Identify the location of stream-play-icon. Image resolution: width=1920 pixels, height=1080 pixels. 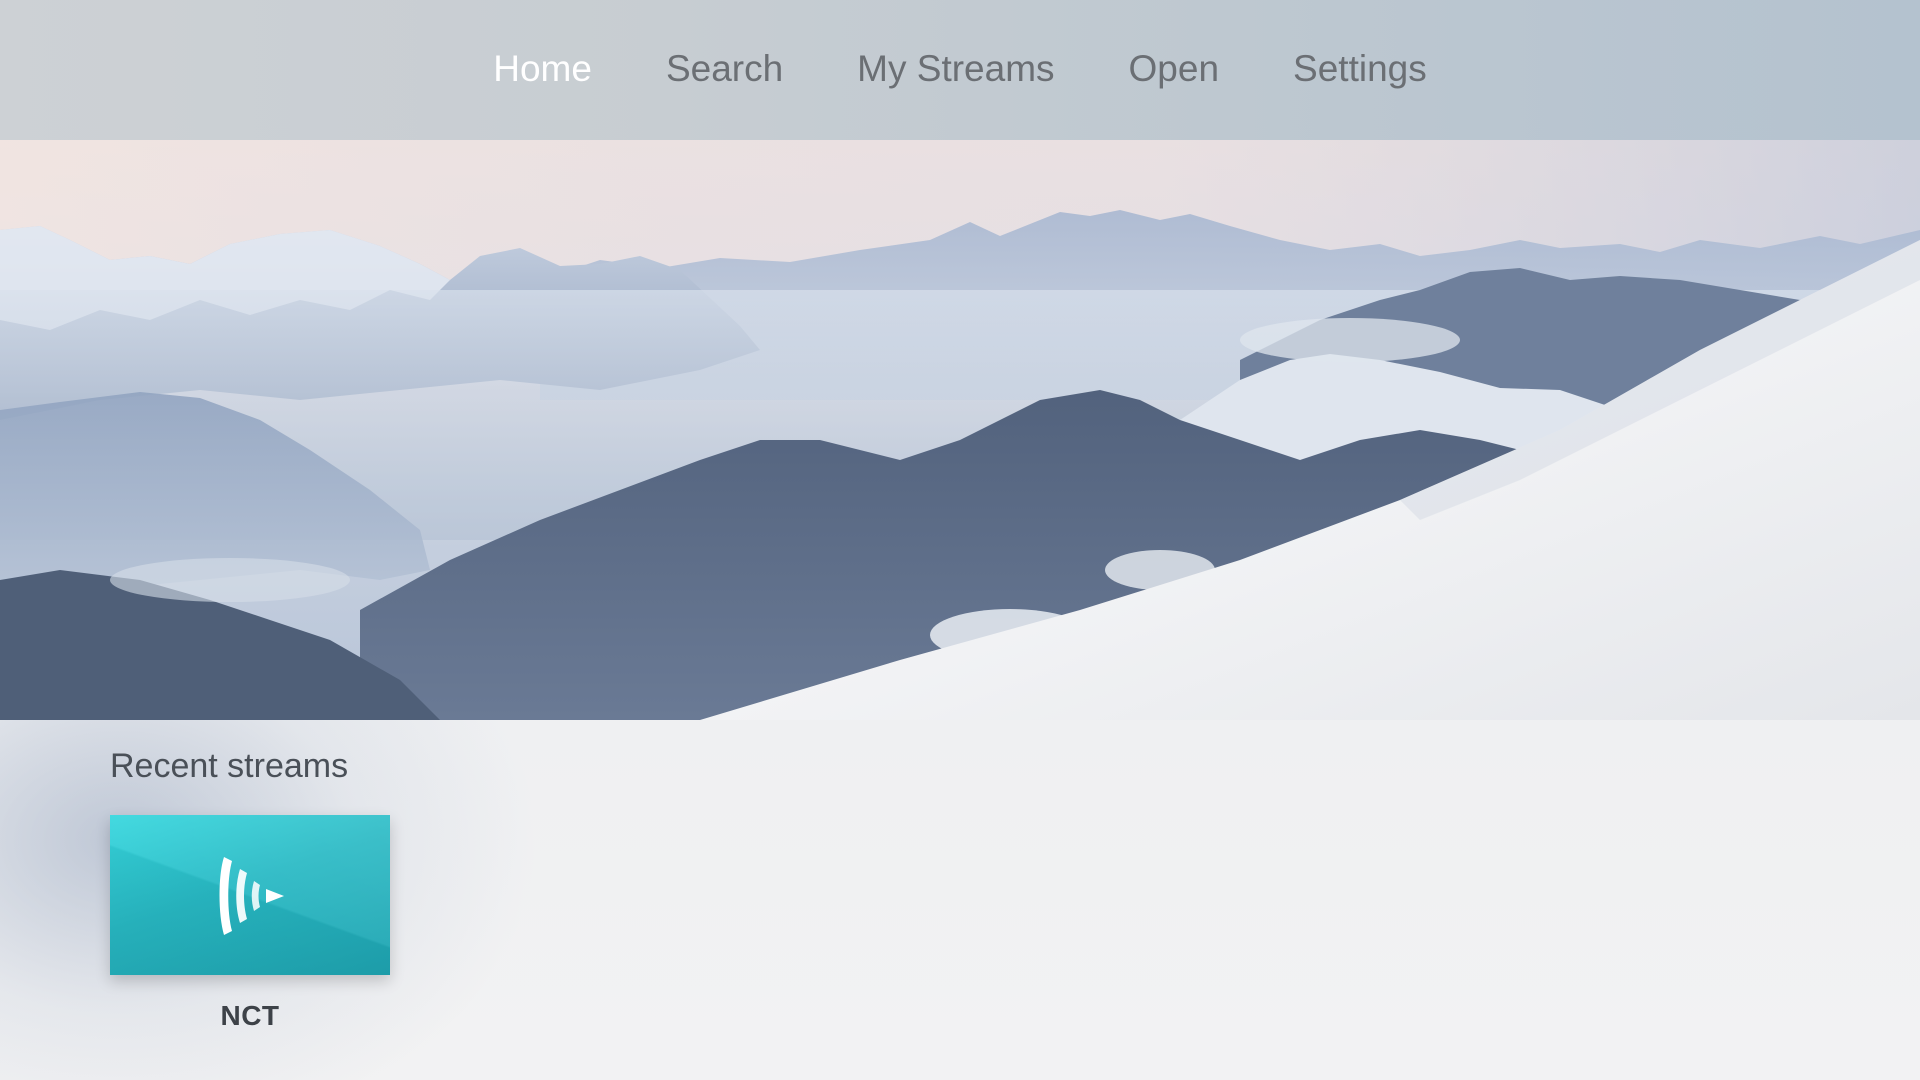
(251, 896).